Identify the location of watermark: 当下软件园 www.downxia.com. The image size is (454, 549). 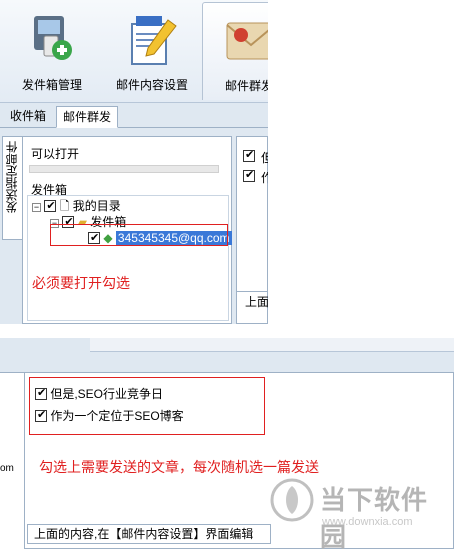
(360, 511).